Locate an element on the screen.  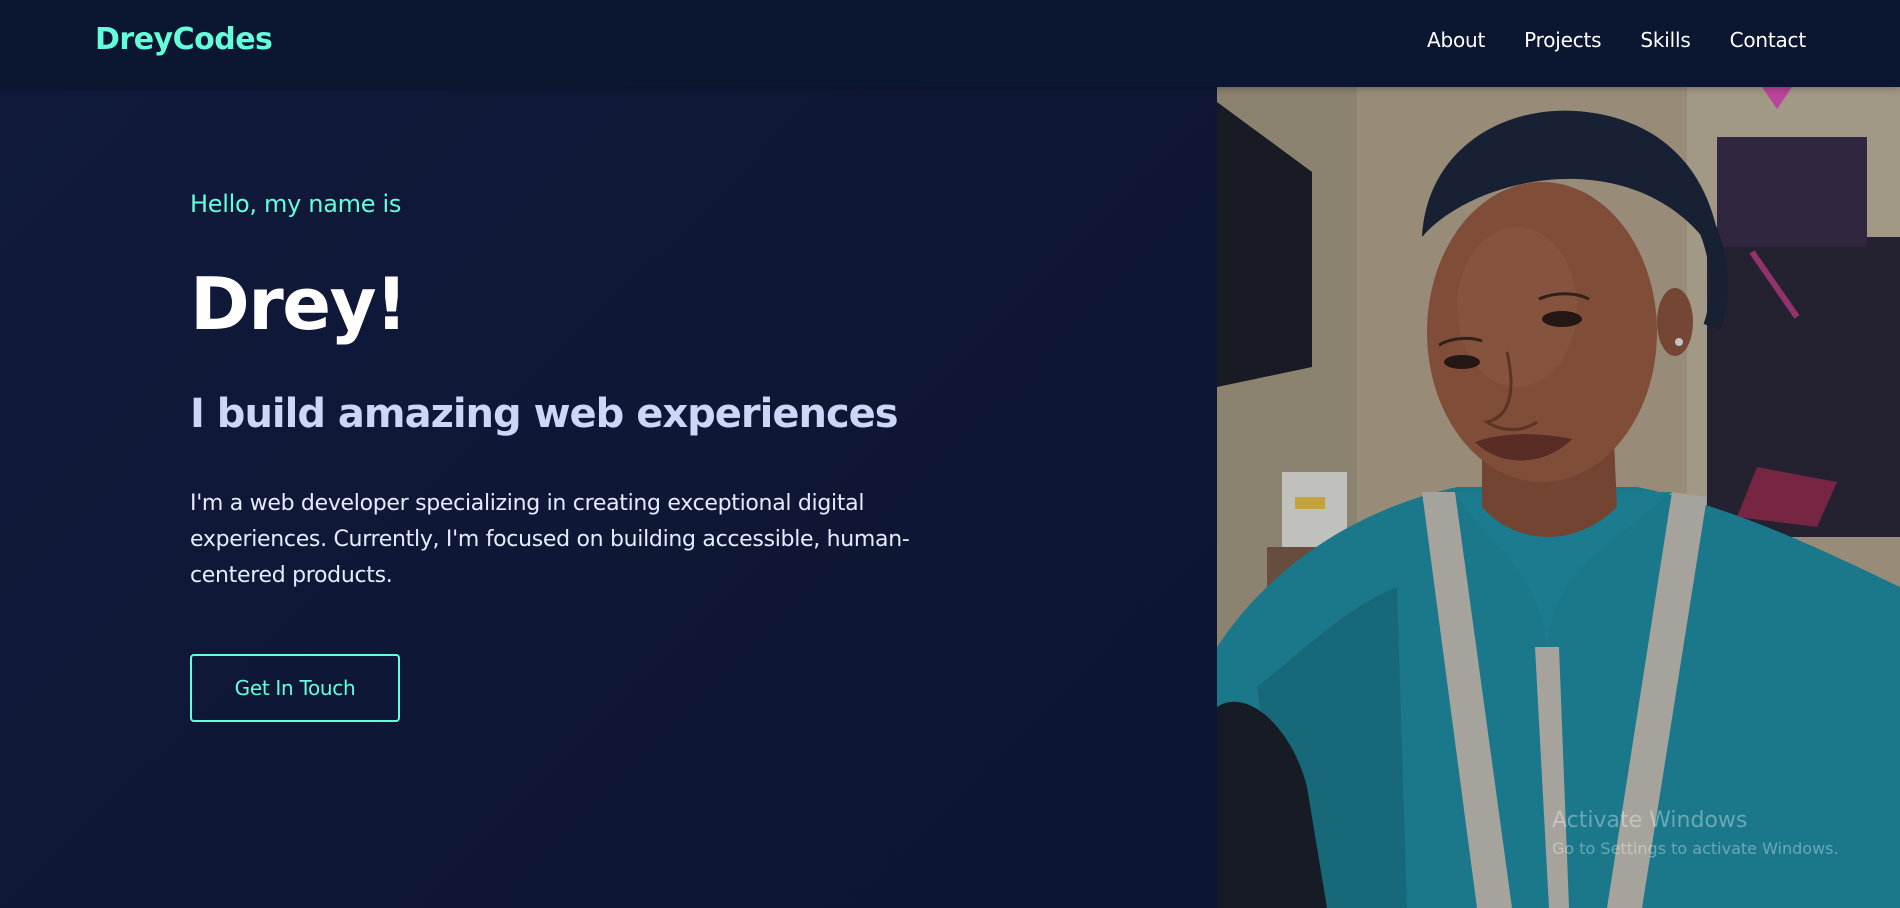
hero-greeting: Hello, my name is is located at coordinates (296, 204).